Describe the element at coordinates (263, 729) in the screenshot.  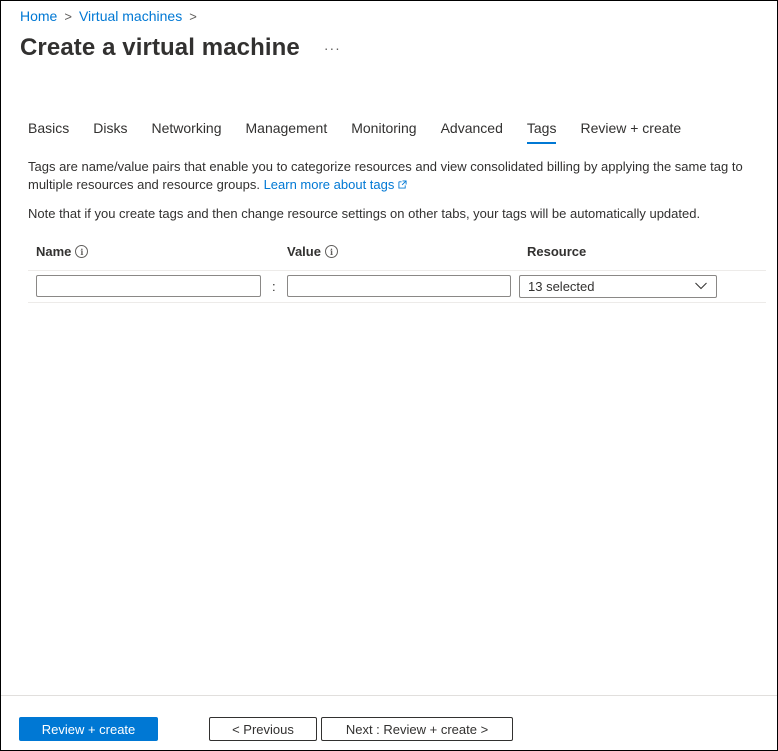
I see `previous-button: < Previous` at that location.